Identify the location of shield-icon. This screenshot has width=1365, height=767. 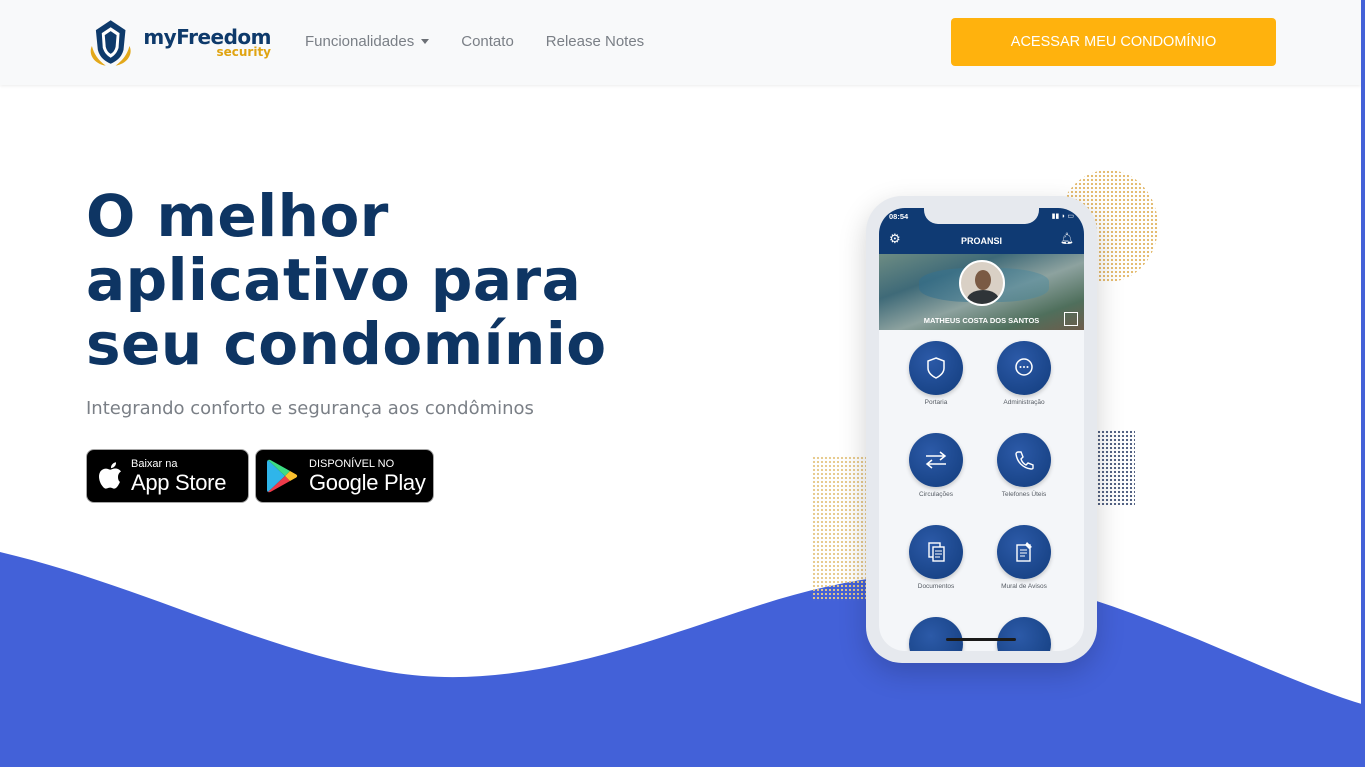
(936, 368).